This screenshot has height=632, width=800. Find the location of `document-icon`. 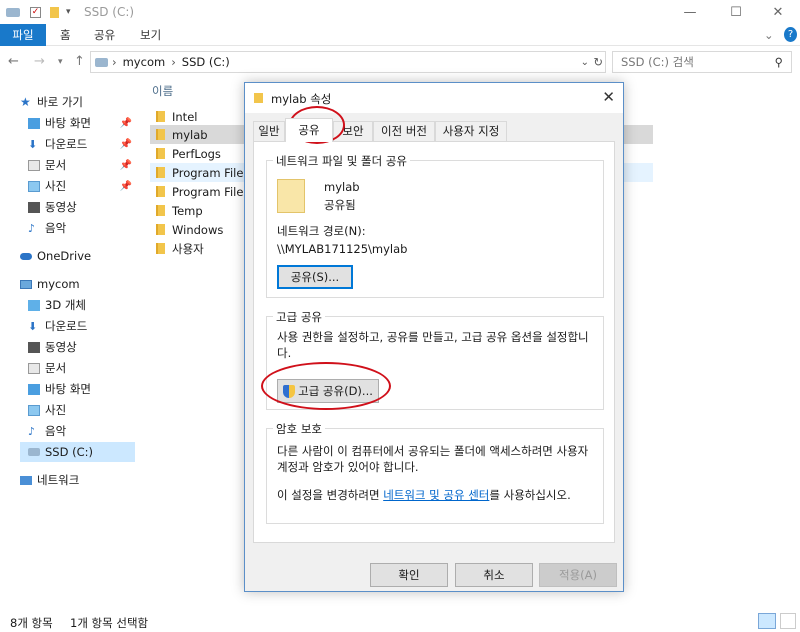

document-icon is located at coordinates (34, 368).